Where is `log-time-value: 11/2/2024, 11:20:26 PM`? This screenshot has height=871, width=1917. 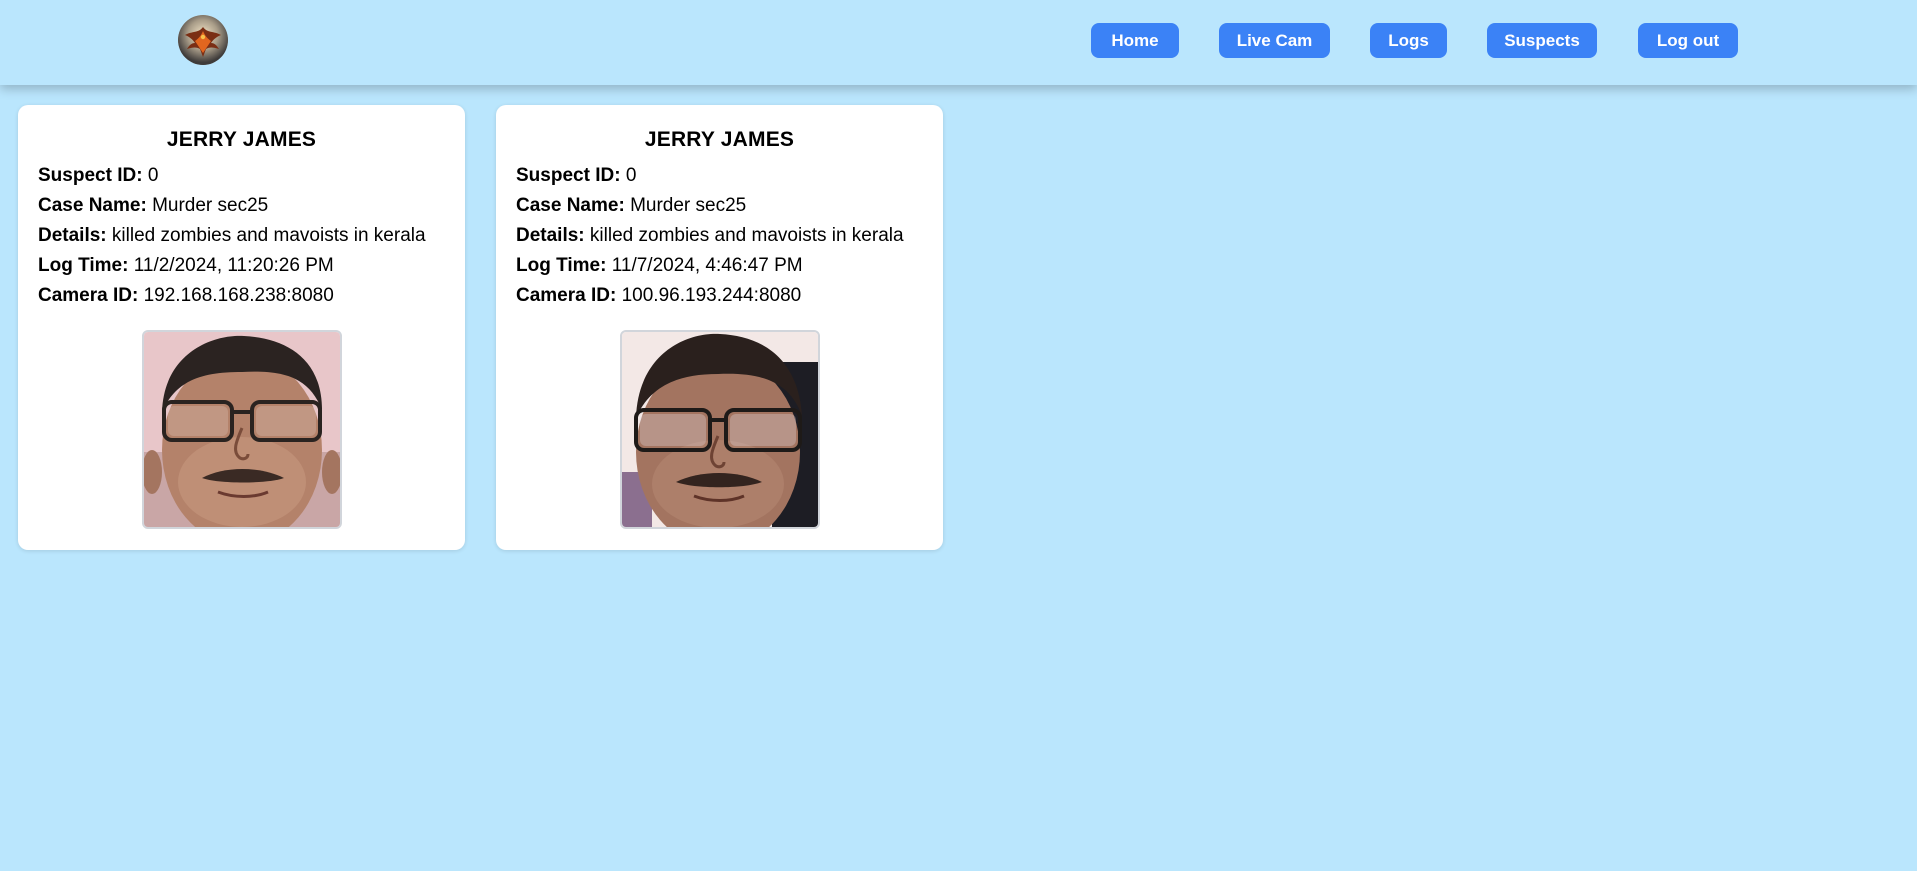 log-time-value: 11/2/2024, 11:20:26 PM is located at coordinates (233, 265).